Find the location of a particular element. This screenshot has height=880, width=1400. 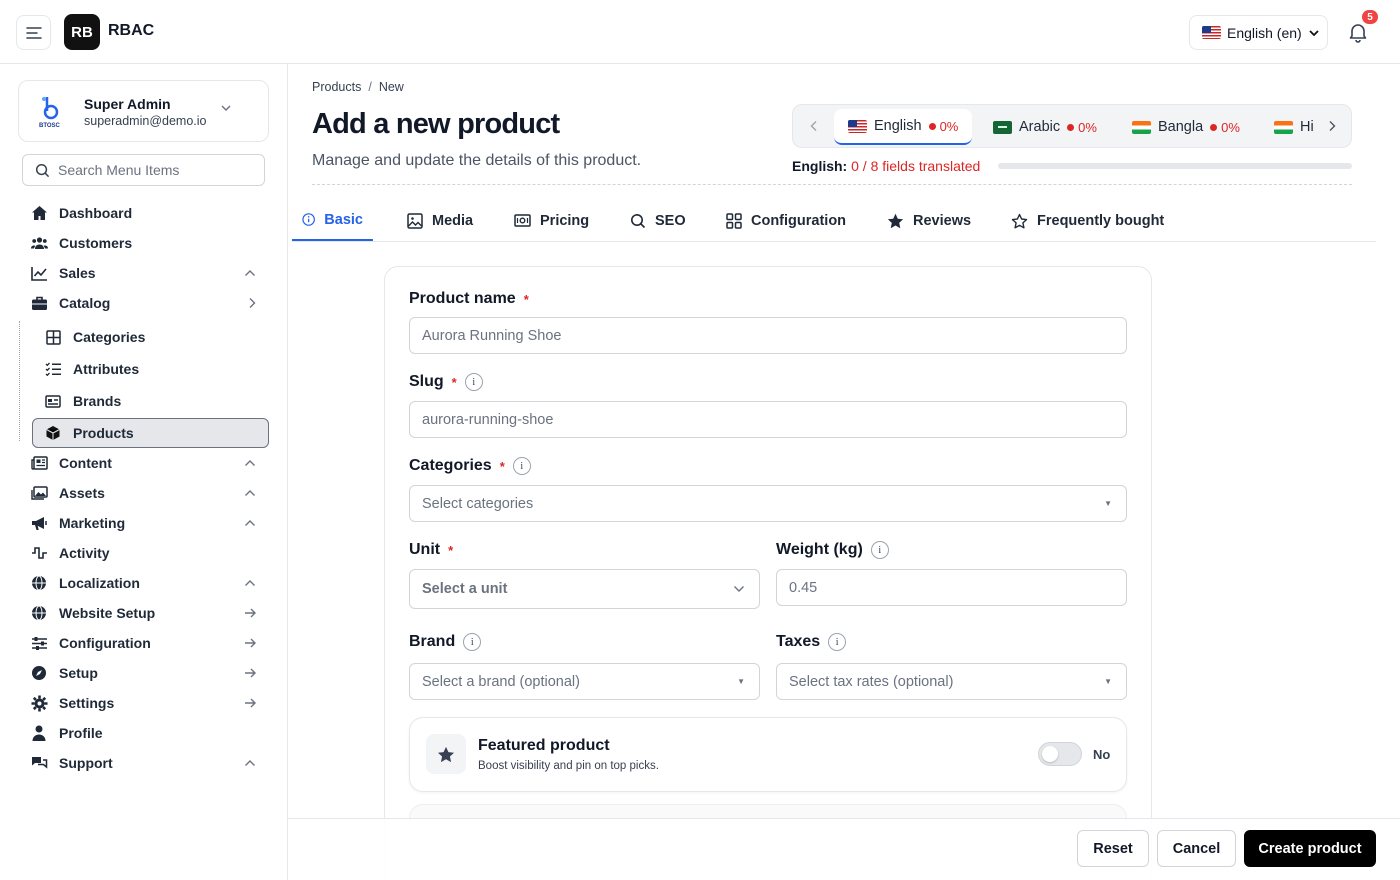

briefcase-icon is located at coordinates (39, 303).